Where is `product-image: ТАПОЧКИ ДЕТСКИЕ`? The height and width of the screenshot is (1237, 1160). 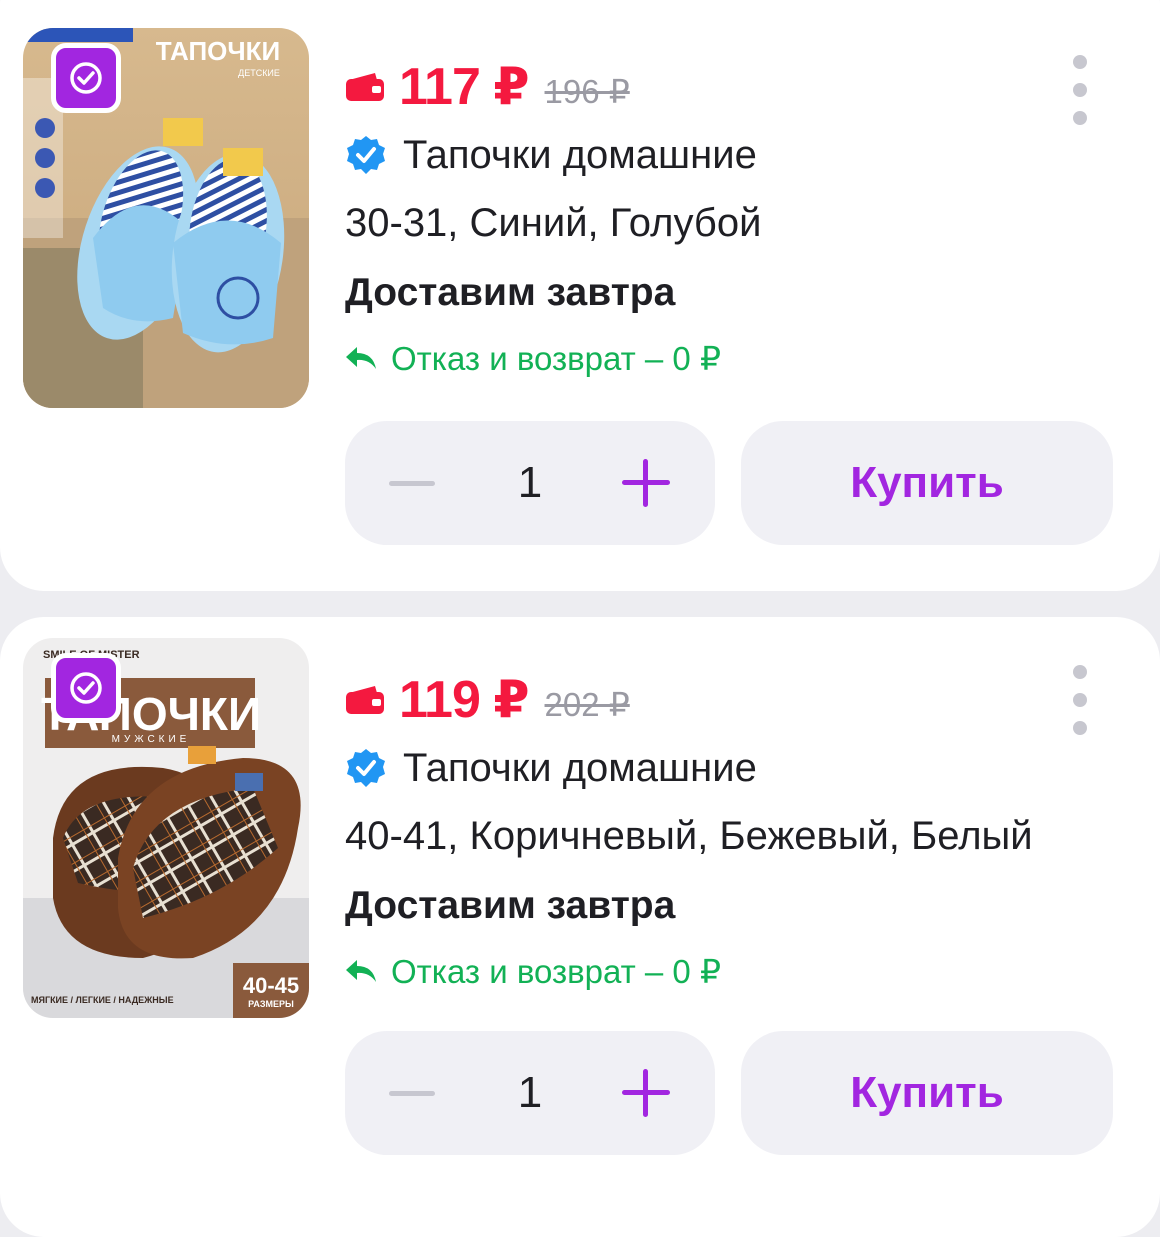 product-image: ТАПОЧКИ ДЕТСКИЕ is located at coordinates (166, 218).